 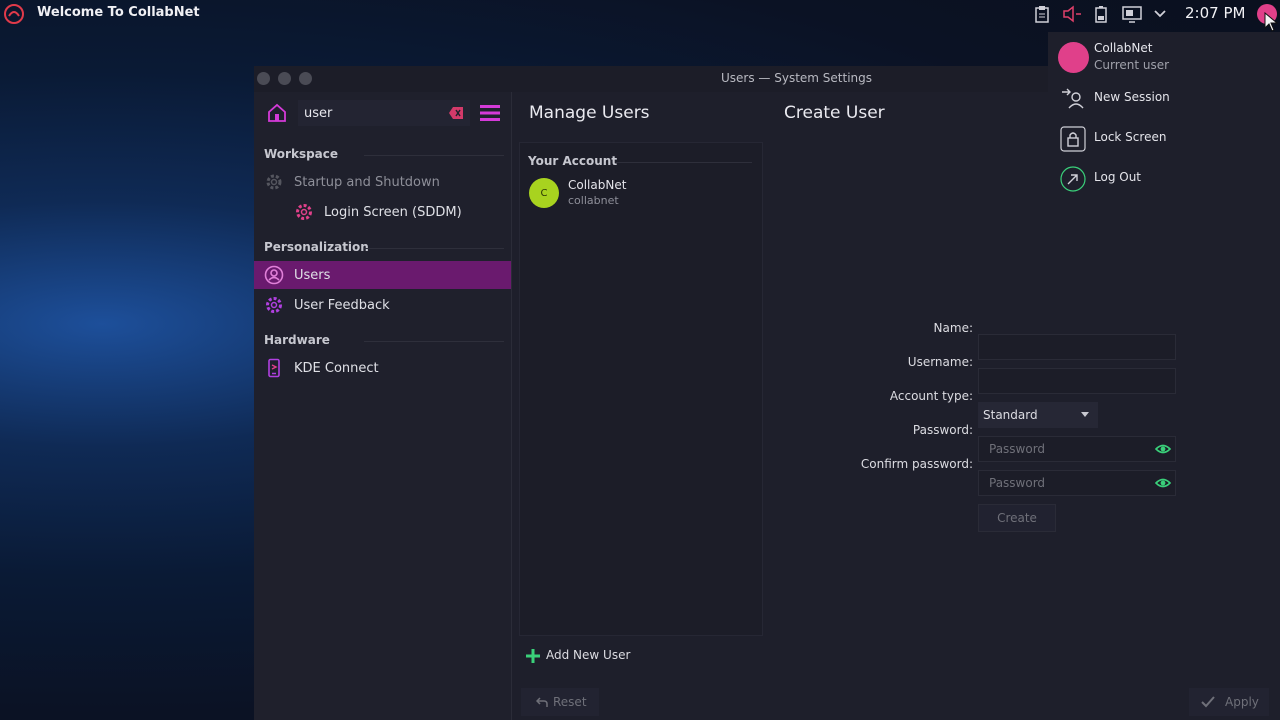 I want to click on lock-screen-label: Lock Screen, so click(x=1130, y=137).